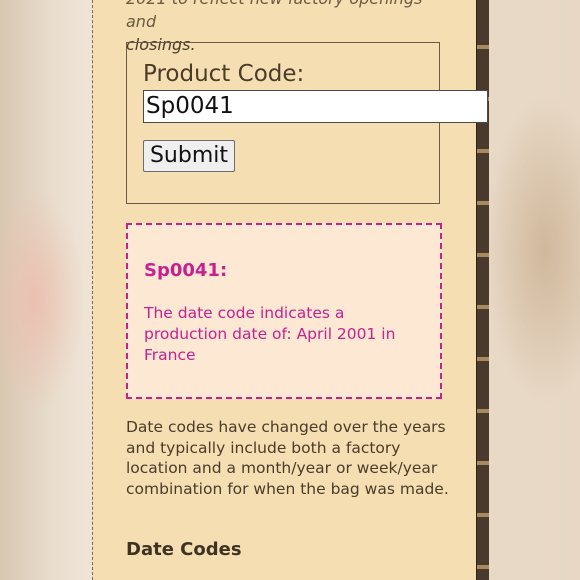 The image size is (580, 580). What do you see at coordinates (189, 156) in the screenshot?
I see `submit-button: Submit` at bounding box center [189, 156].